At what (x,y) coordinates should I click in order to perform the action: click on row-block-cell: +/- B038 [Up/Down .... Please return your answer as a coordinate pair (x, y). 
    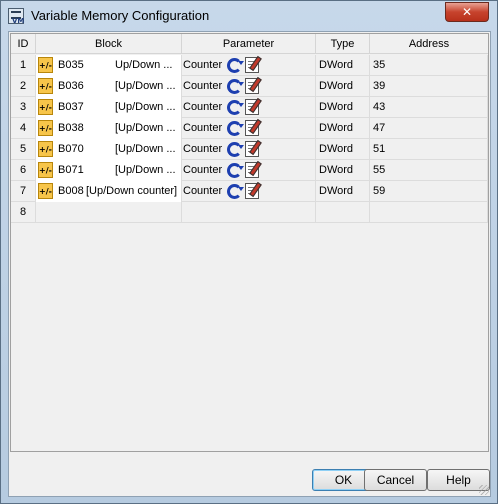
    Looking at the image, I should click on (109, 128).